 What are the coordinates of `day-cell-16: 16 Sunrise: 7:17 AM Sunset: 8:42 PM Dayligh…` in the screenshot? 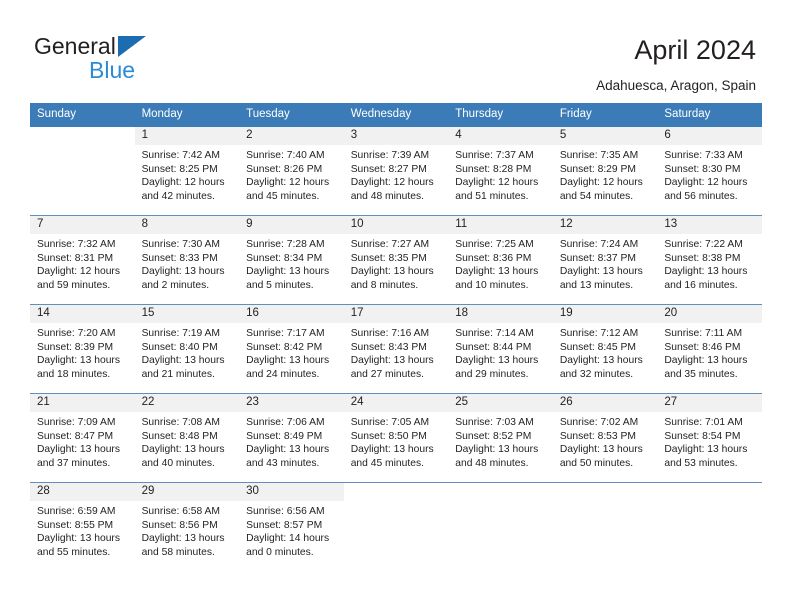 It's located at (291, 349).